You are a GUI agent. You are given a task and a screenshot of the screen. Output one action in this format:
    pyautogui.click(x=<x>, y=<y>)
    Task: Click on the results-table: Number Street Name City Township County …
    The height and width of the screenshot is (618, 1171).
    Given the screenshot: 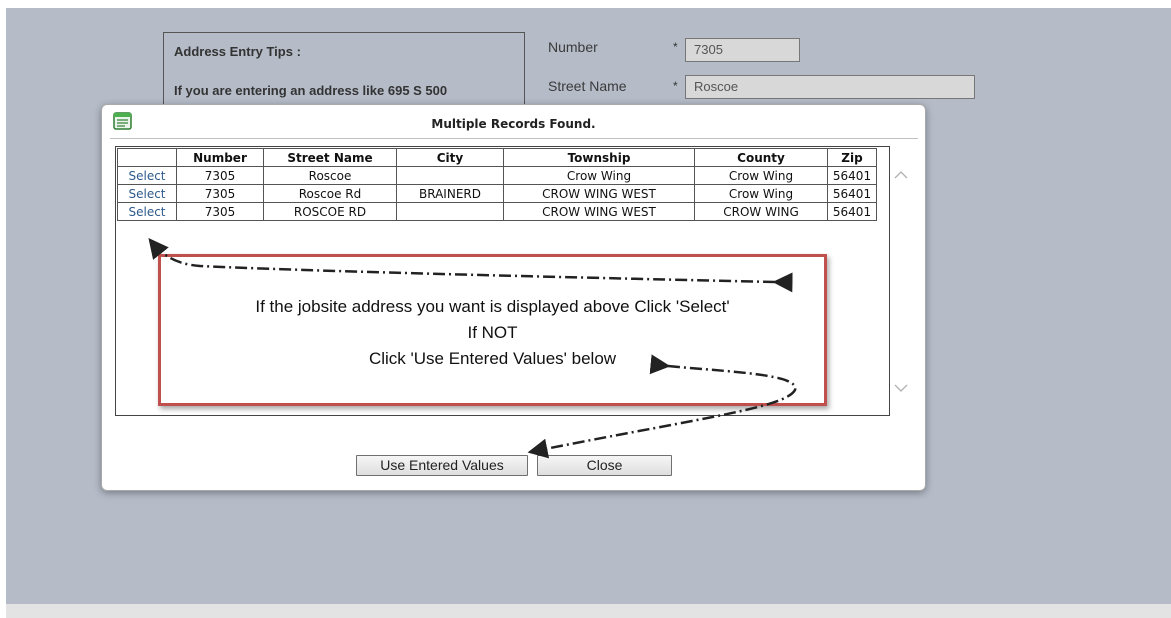 What is the action you would take?
    pyautogui.click(x=497, y=184)
    